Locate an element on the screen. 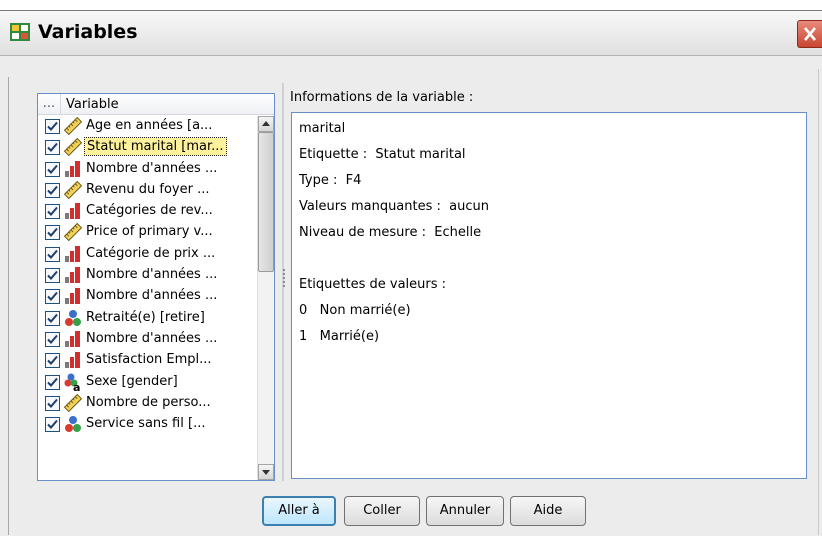  close-button is located at coordinates (809, 34).